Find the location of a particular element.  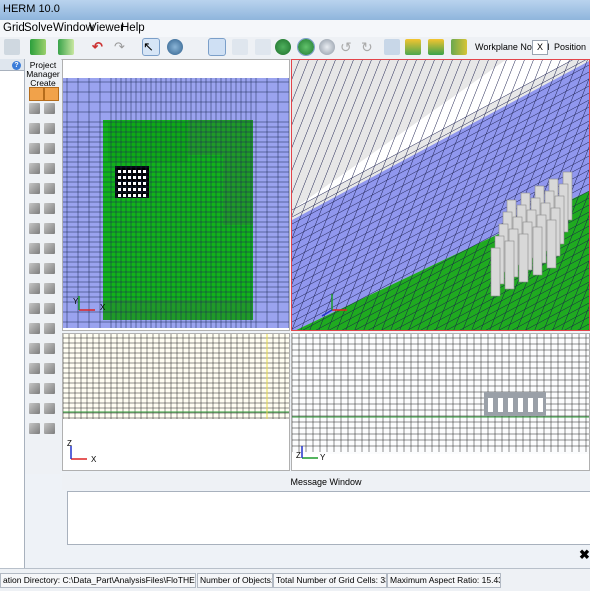

undo-icon: ↶ is located at coordinates (100, 47).